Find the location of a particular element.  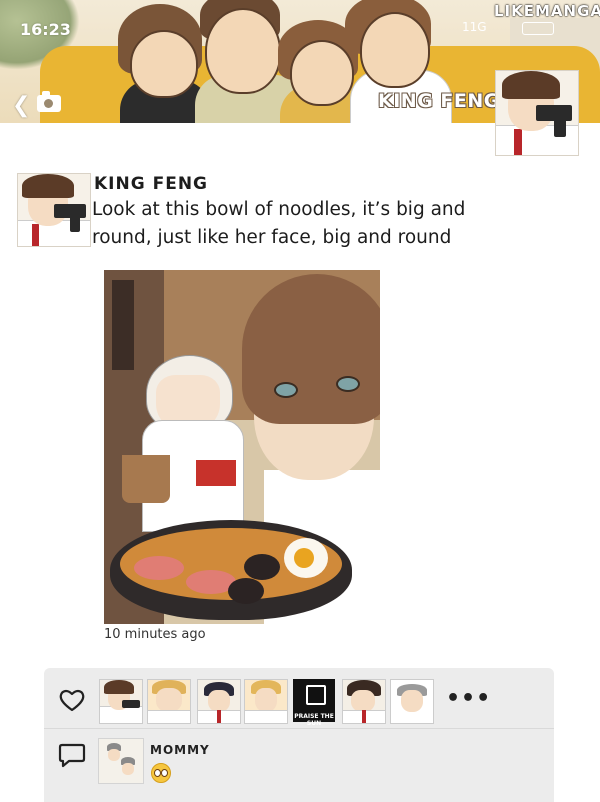

post-timestamp: 10 minutes ago is located at coordinates (155, 634).